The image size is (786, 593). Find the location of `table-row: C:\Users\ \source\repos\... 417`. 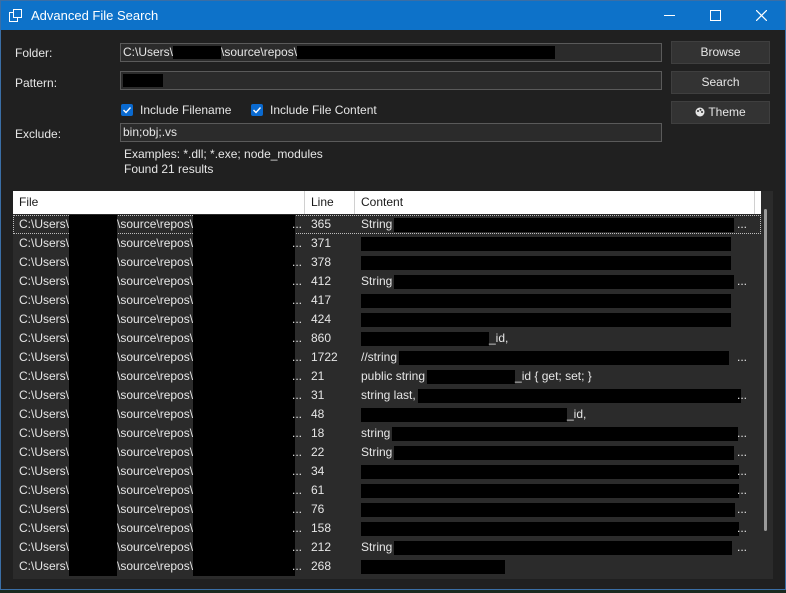

table-row: C:\Users\ \source\repos\... 417 is located at coordinates (387, 300).